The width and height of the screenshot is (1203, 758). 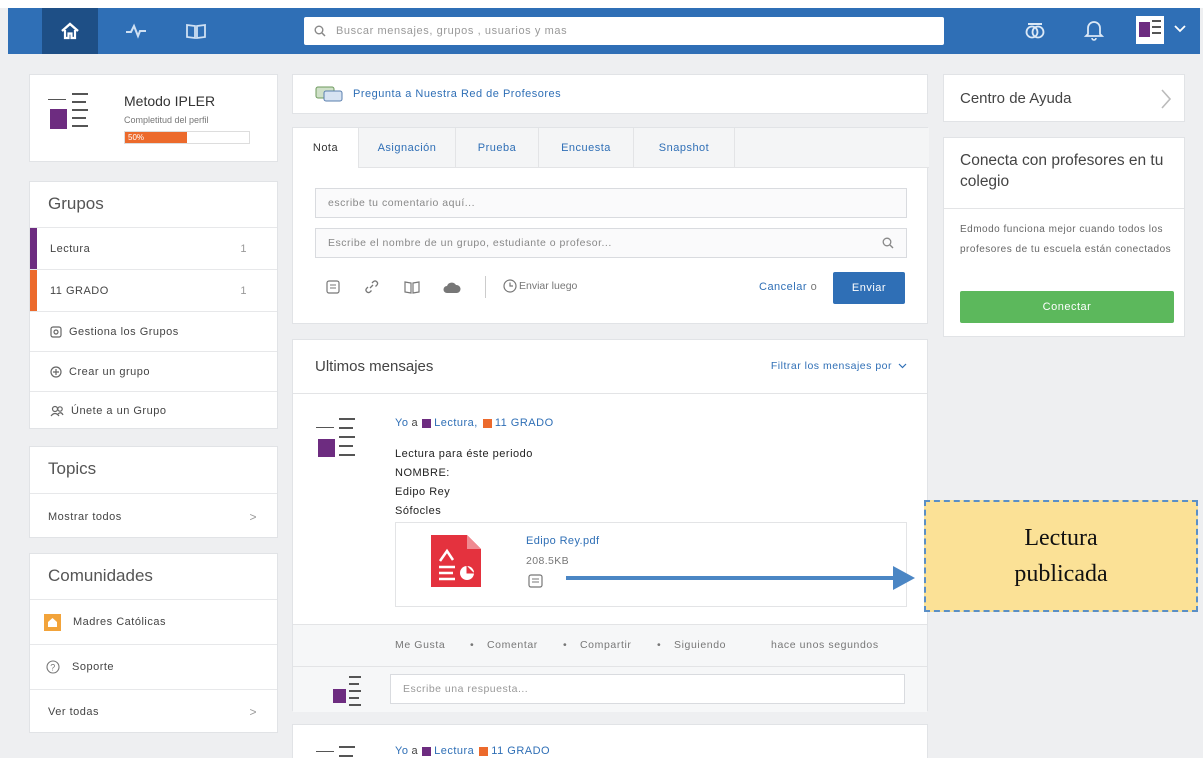 What do you see at coordinates (350, 691) in the screenshot?
I see `reply-avatar` at bounding box center [350, 691].